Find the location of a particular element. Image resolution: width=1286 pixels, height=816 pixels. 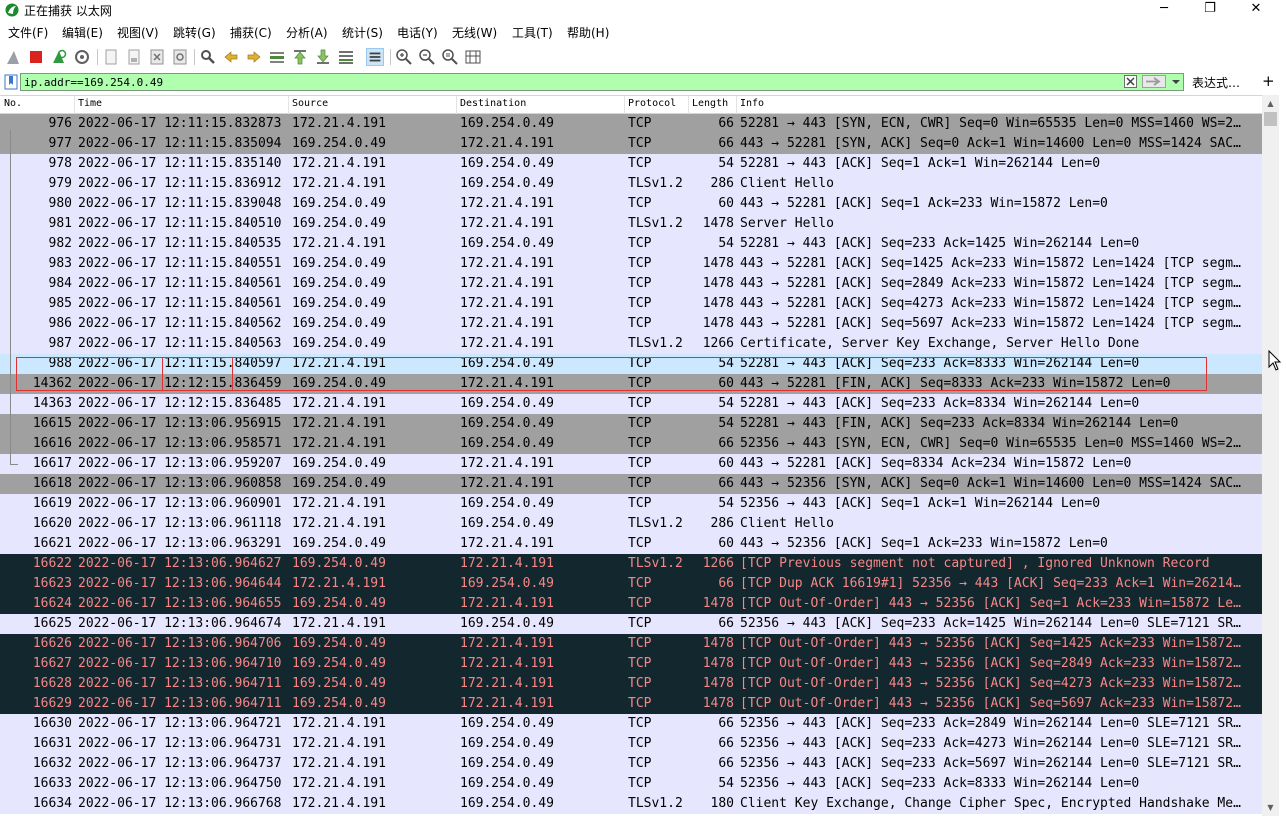

cell-time: 2022-06-17 12:13:06.964674 is located at coordinates (180, 623).